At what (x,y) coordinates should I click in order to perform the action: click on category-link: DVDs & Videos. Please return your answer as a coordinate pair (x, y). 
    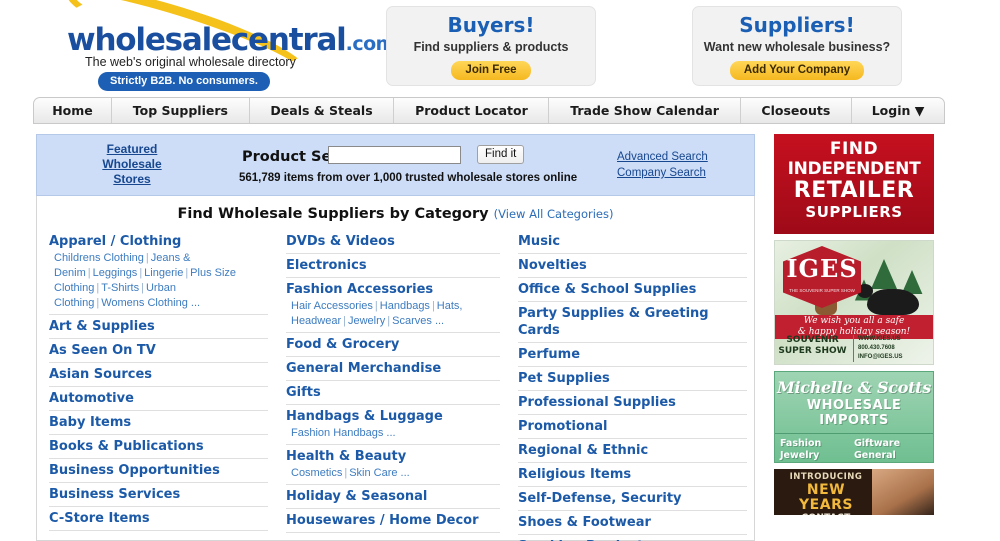
    Looking at the image, I should click on (393, 241).